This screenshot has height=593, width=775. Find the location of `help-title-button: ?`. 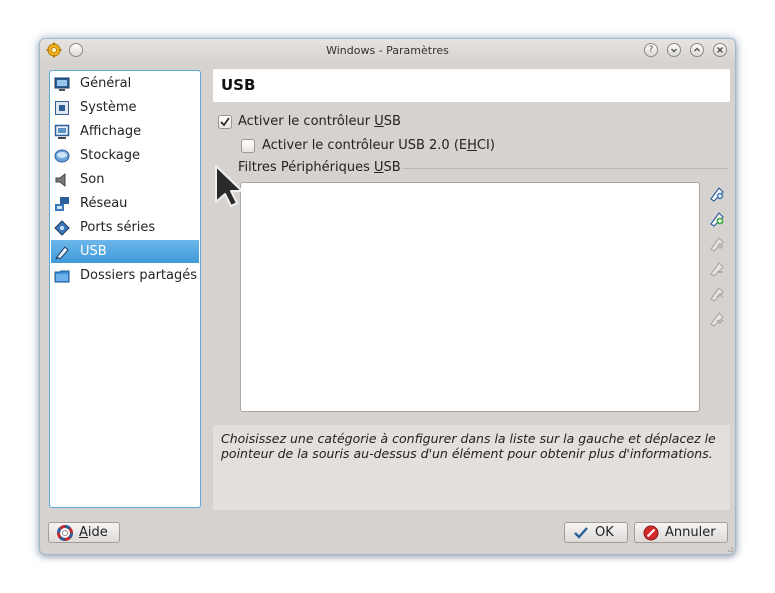

help-title-button: ? is located at coordinates (651, 50).